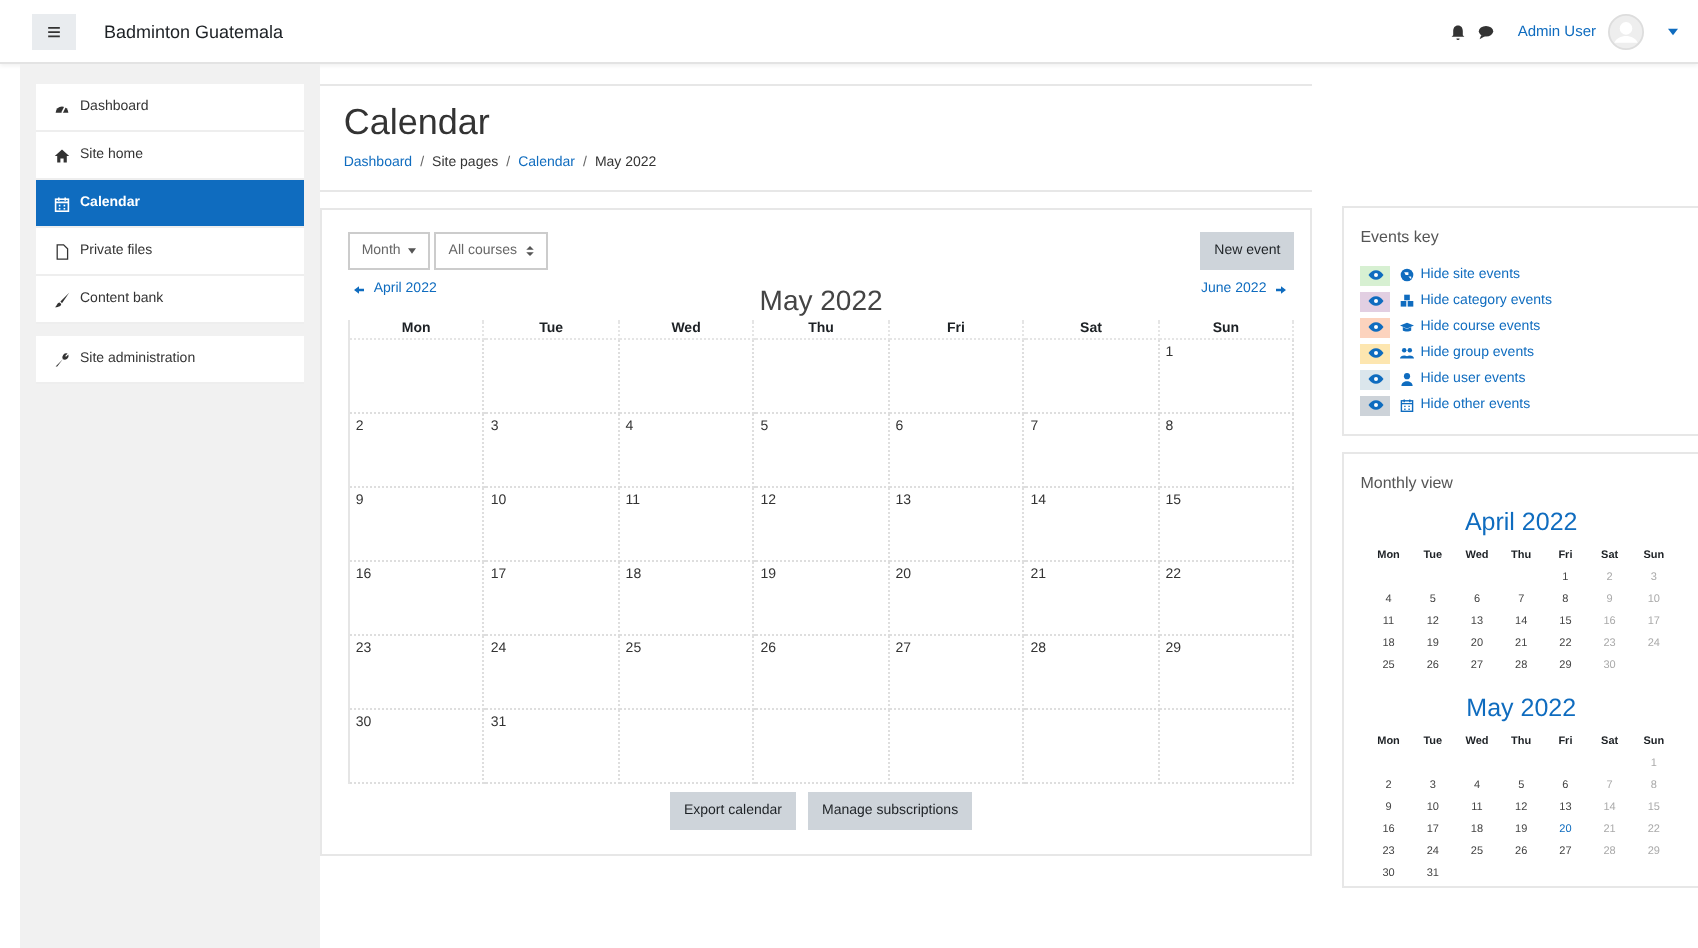  What do you see at coordinates (62, 155) in the screenshot?
I see `home-icon` at bounding box center [62, 155].